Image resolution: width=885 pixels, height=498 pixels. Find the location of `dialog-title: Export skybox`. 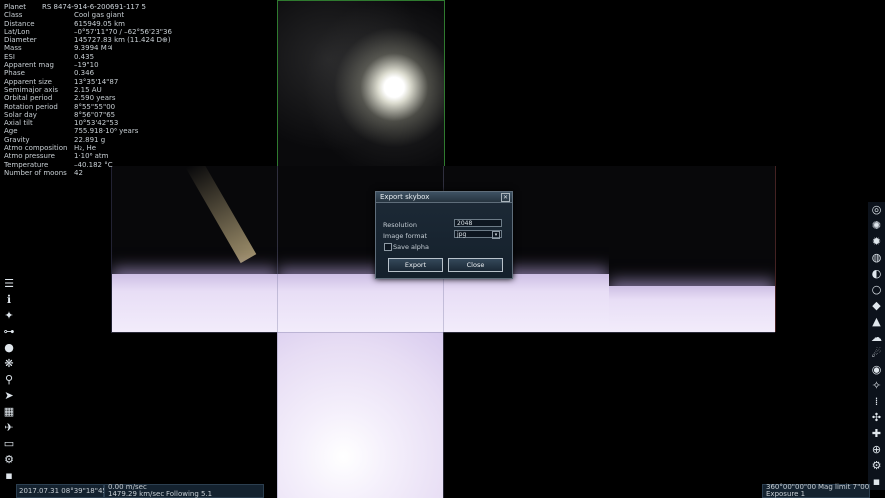

dialog-title: Export skybox is located at coordinates (405, 197).